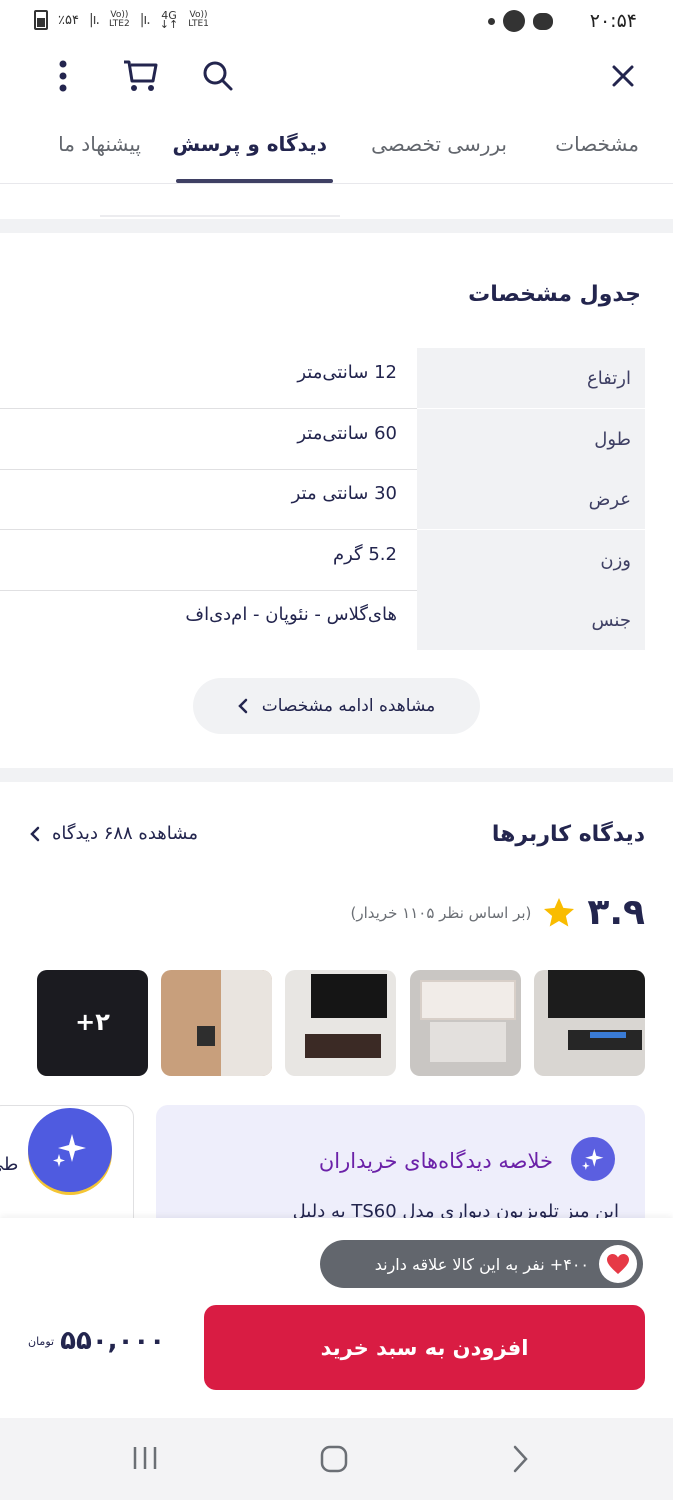  Describe the element at coordinates (559, 911) in the screenshot. I see `star-icon` at that location.